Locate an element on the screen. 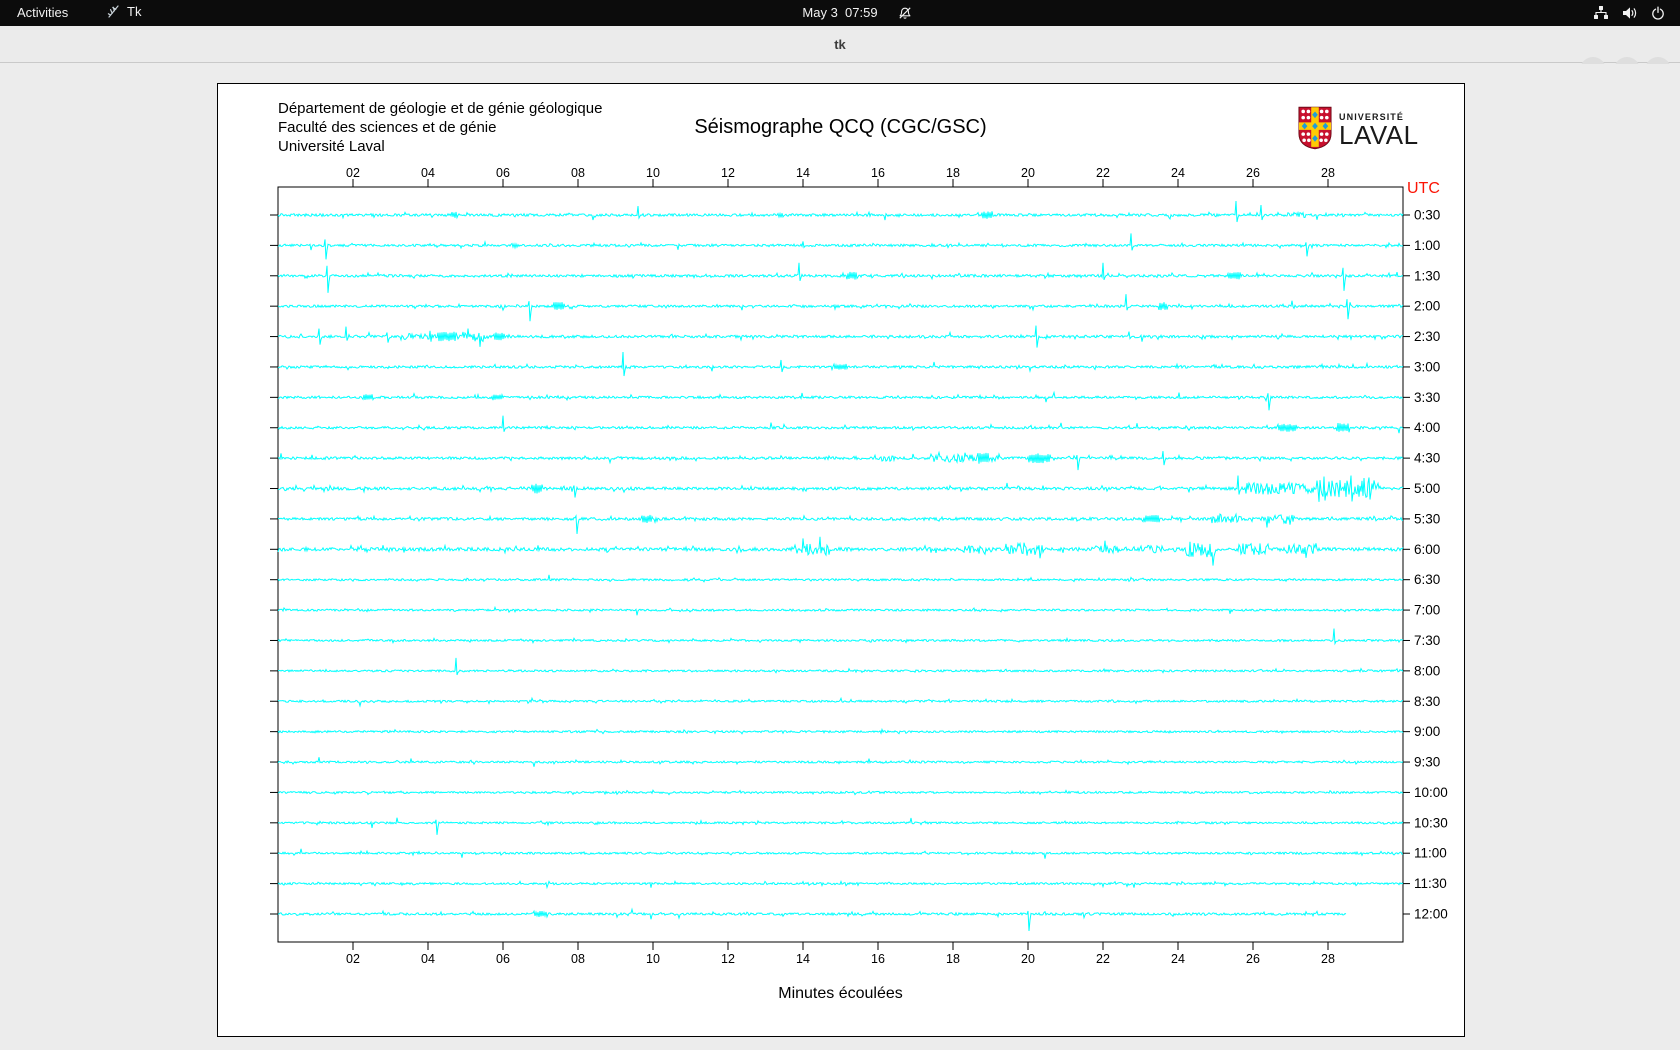 The width and height of the screenshot is (1680, 1050). row-time-label: 8:30 is located at coordinates (1427, 701).